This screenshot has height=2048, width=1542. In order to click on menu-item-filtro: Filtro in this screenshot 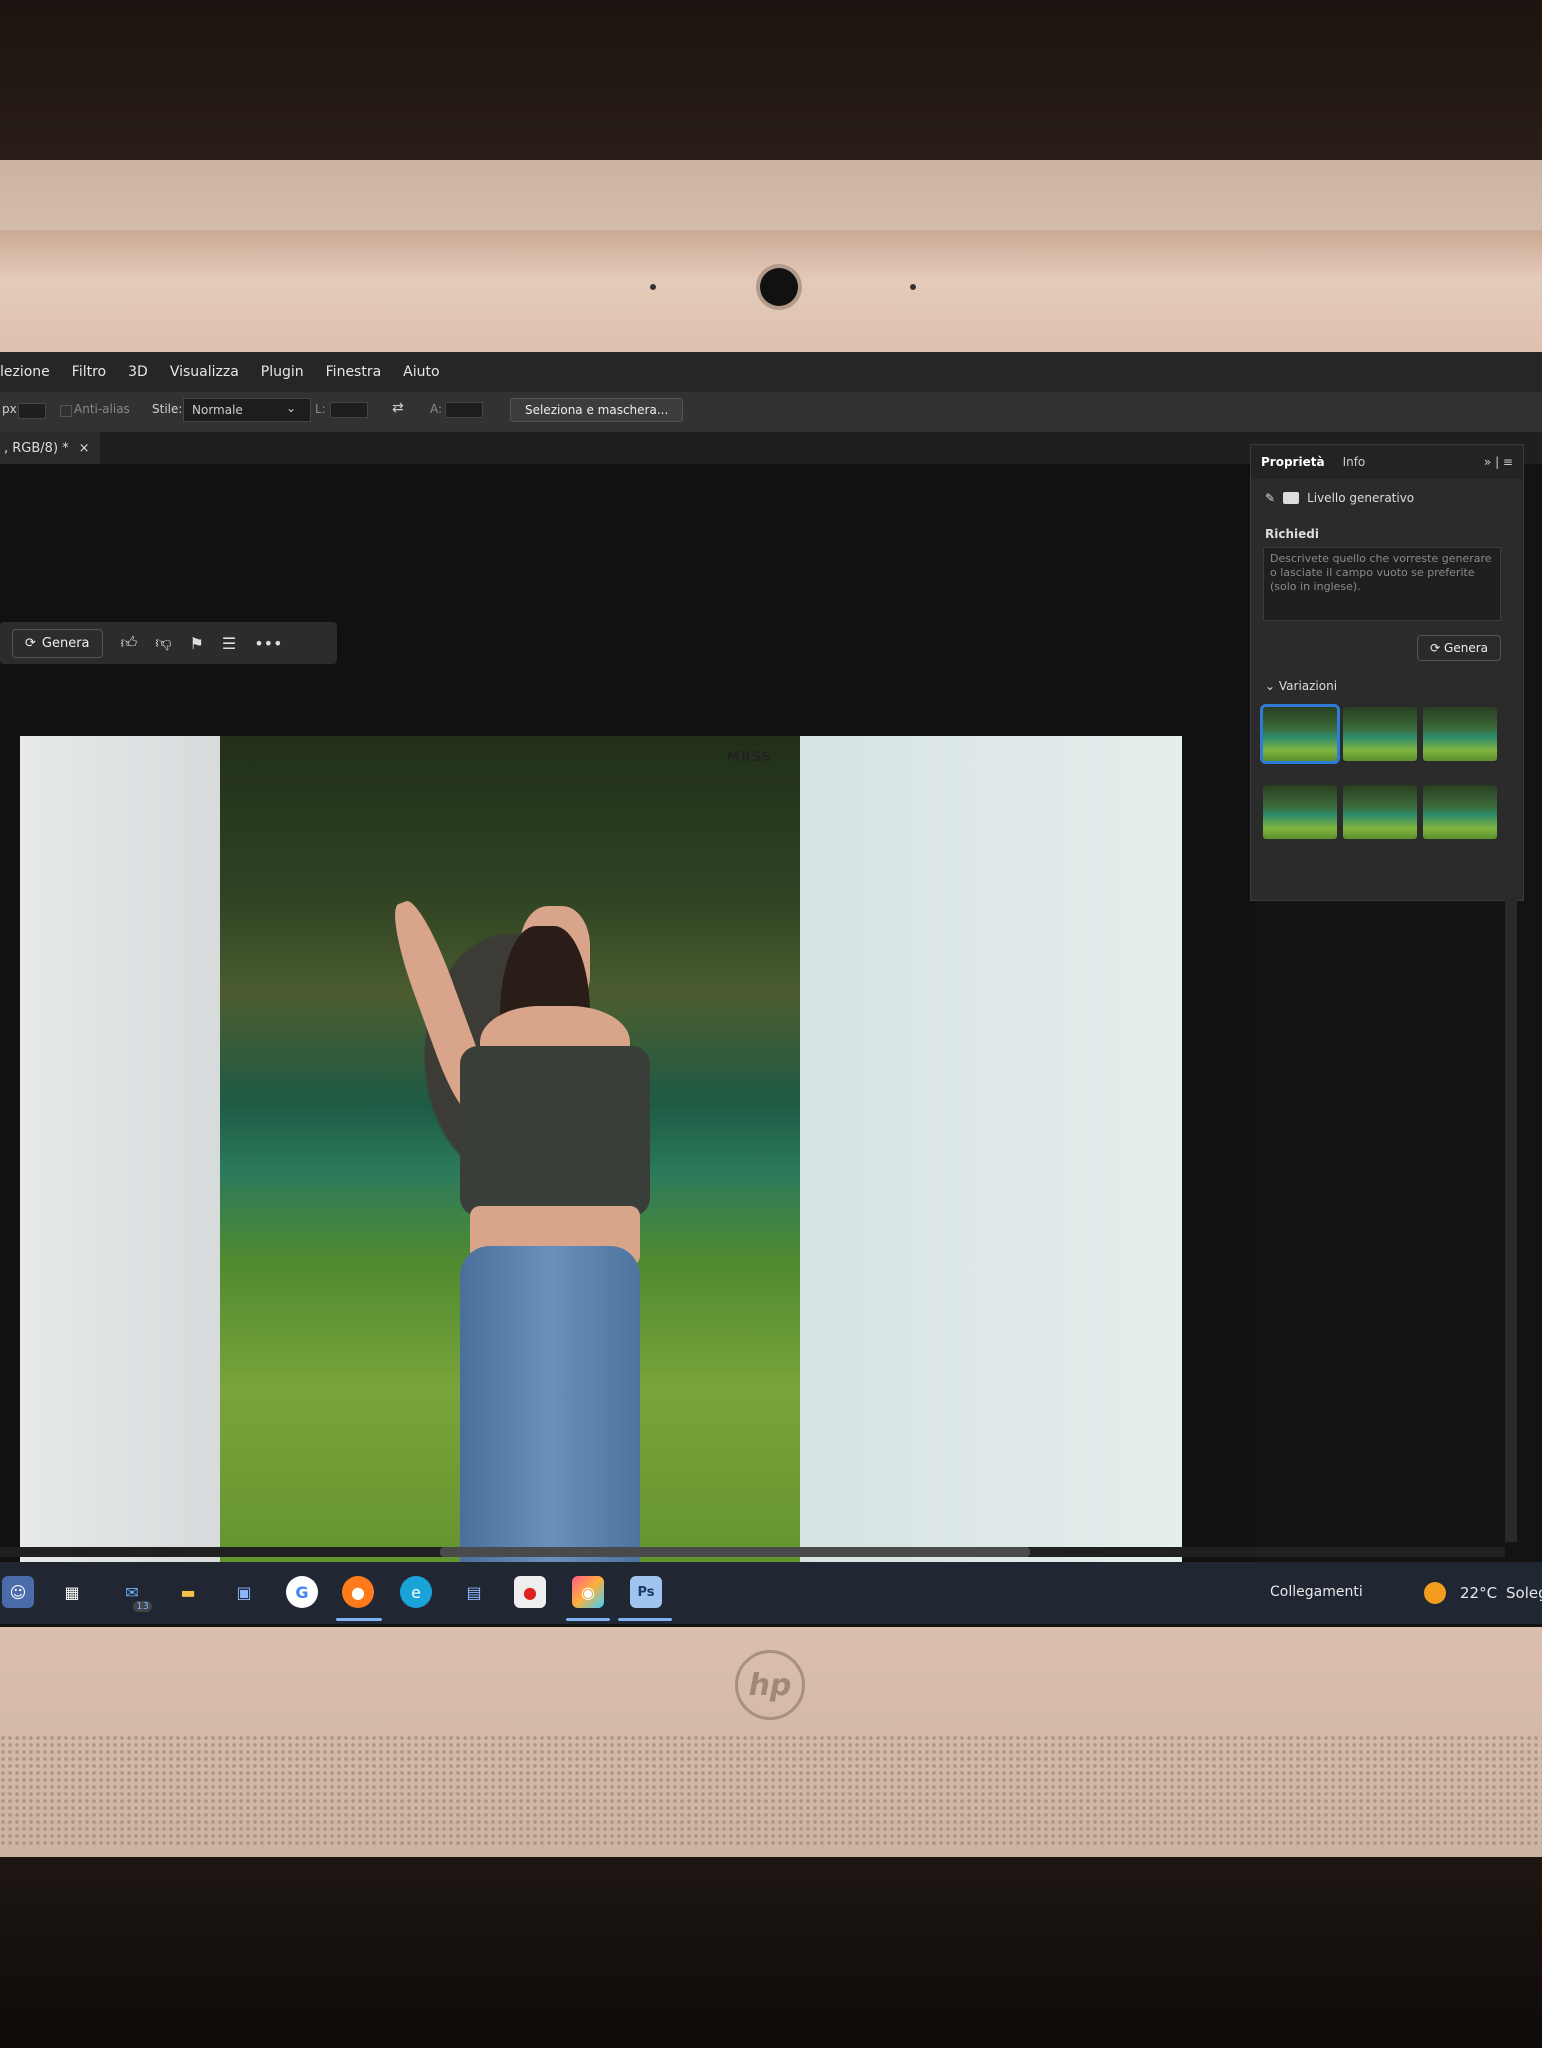, I will do `click(89, 372)`.